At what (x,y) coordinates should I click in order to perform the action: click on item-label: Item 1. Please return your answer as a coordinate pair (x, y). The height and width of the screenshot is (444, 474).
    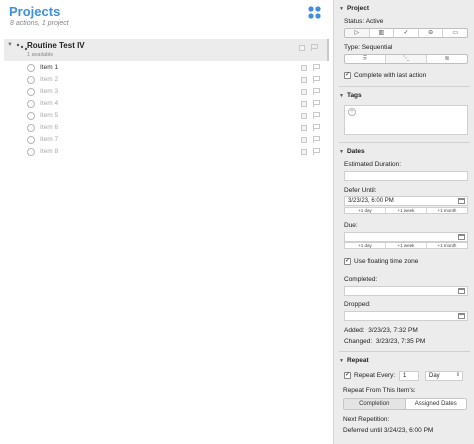
    Looking at the image, I should click on (49, 67).